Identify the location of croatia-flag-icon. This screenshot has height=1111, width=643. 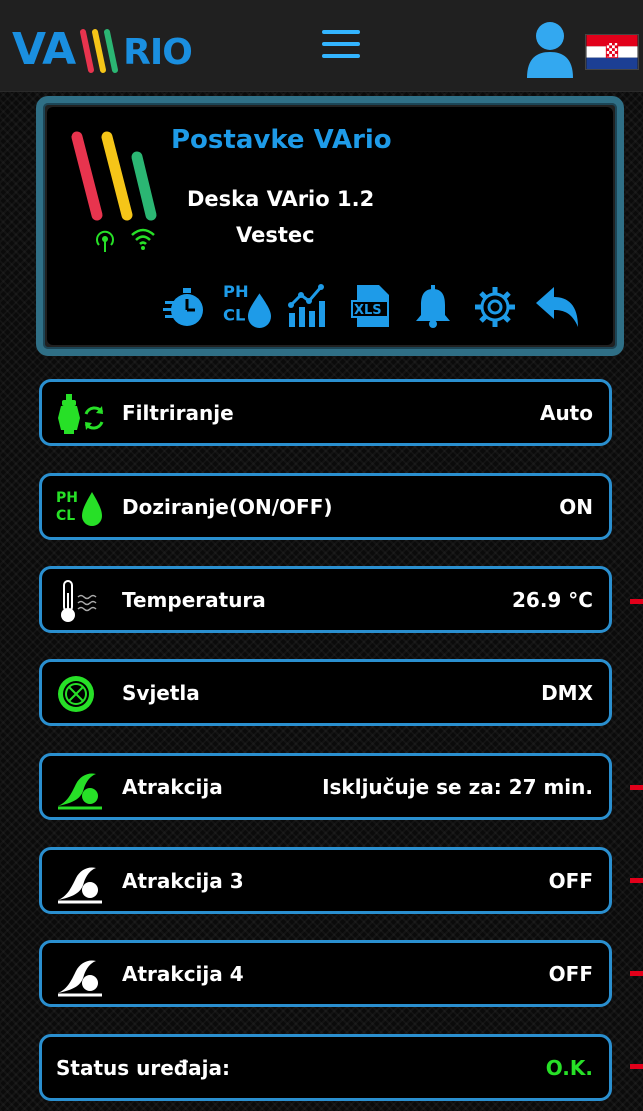
(612, 52).